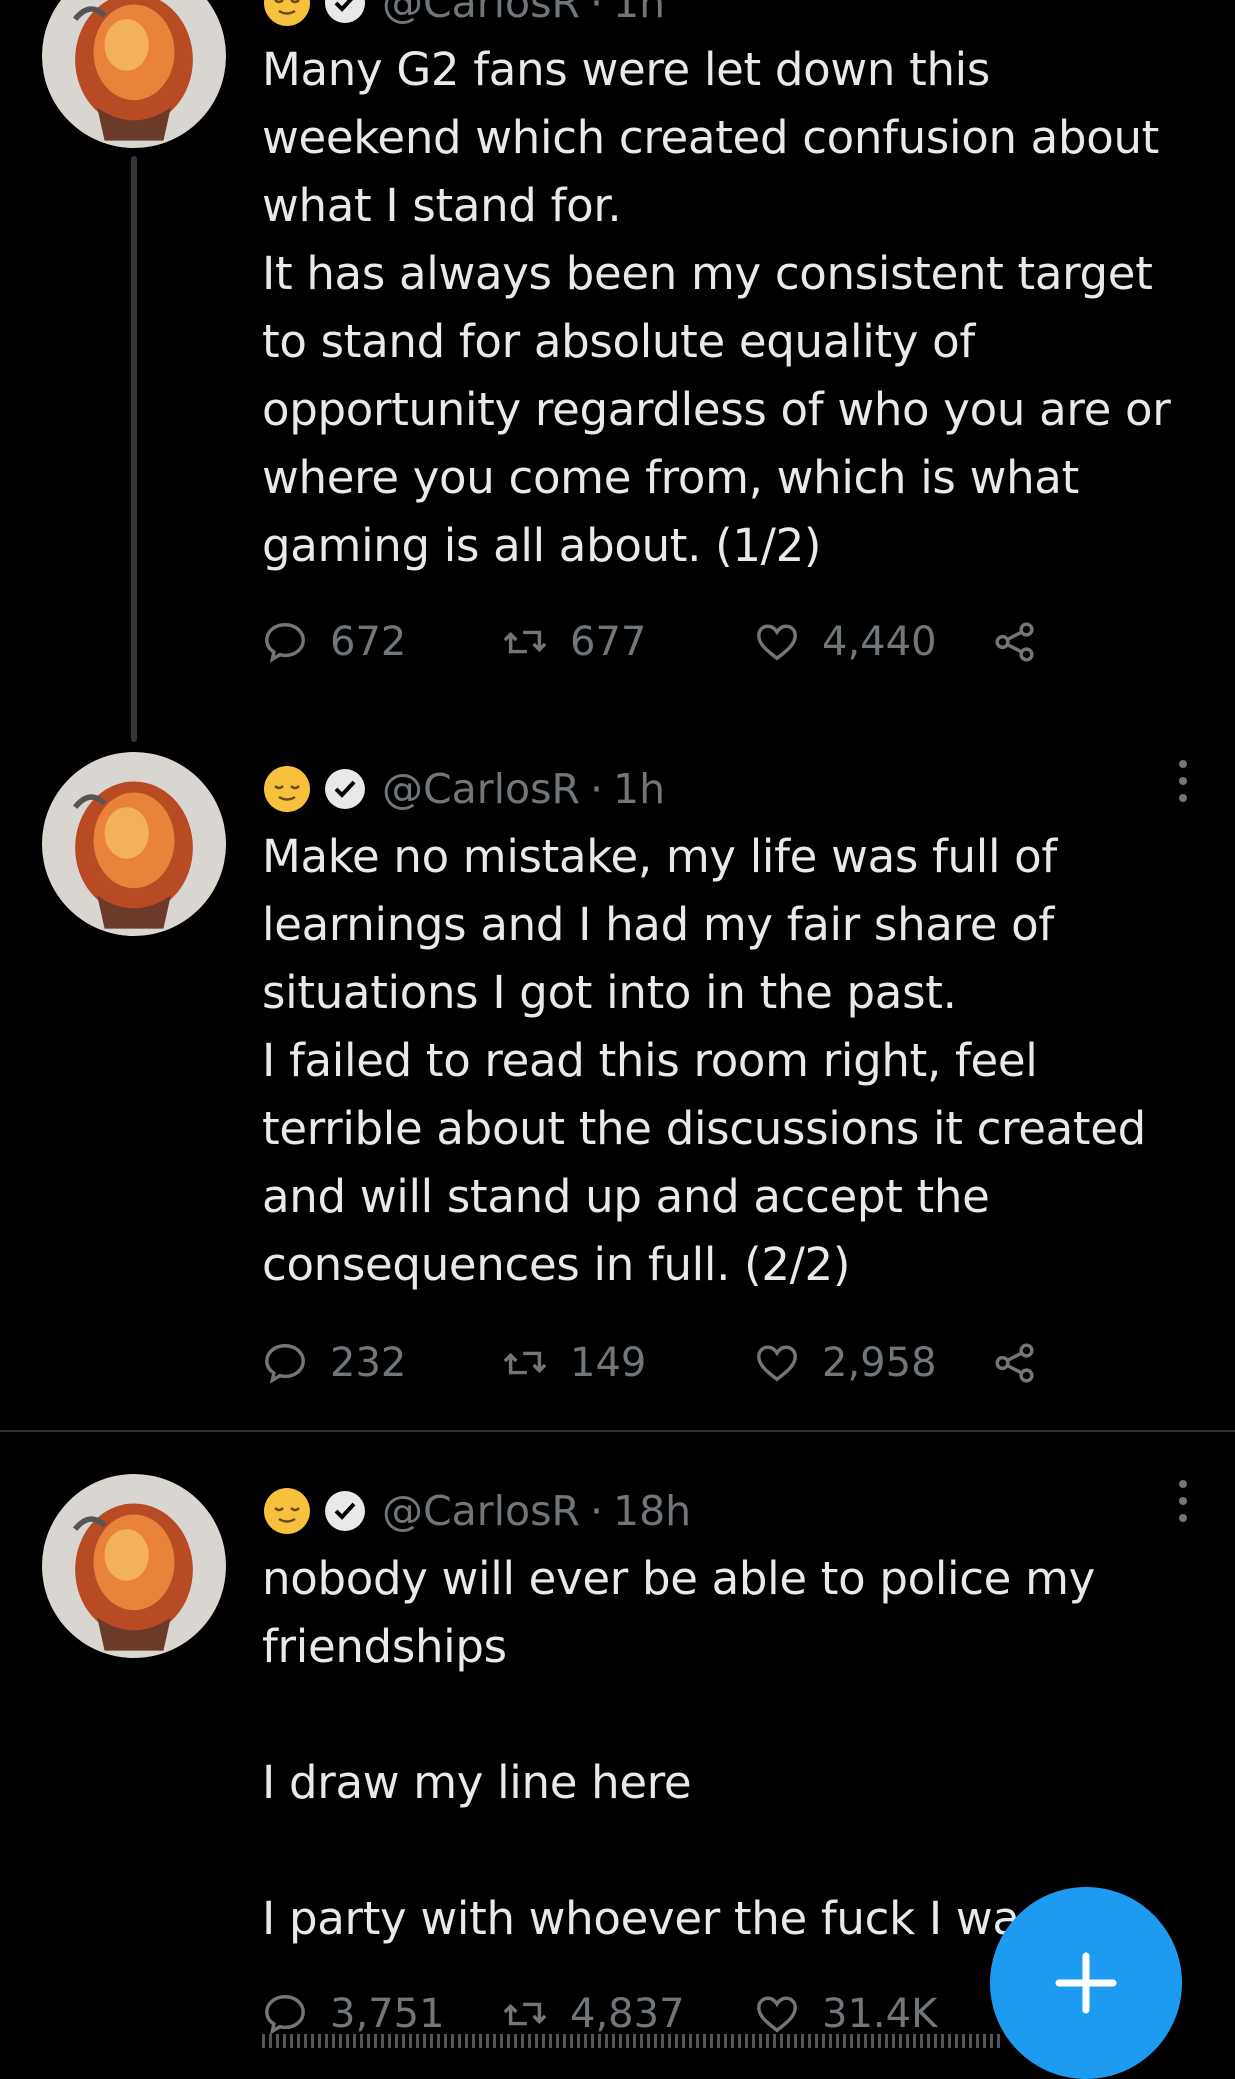 This screenshot has height=2079, width=1235. Describe the element at coordinates (712, 1363) in the screenshot. I see `tweet-actions: 232 149 2,958` at that location.